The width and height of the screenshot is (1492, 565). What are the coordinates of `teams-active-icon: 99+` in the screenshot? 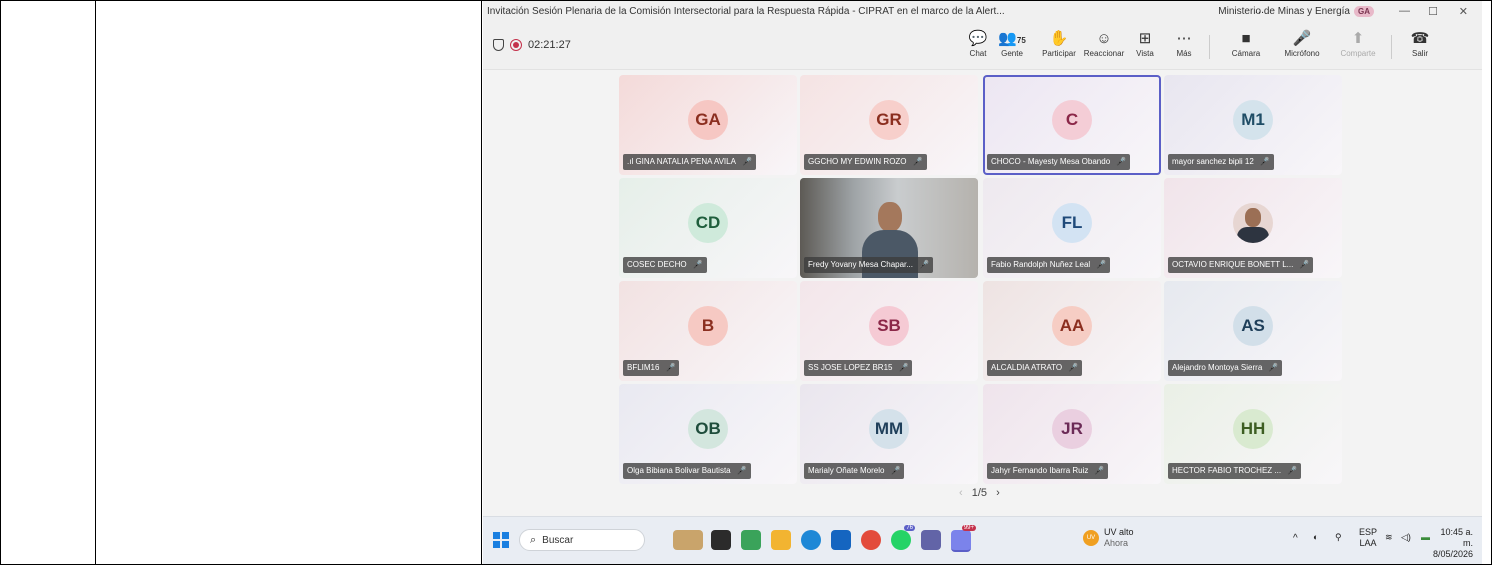 It's located at (963, 538).